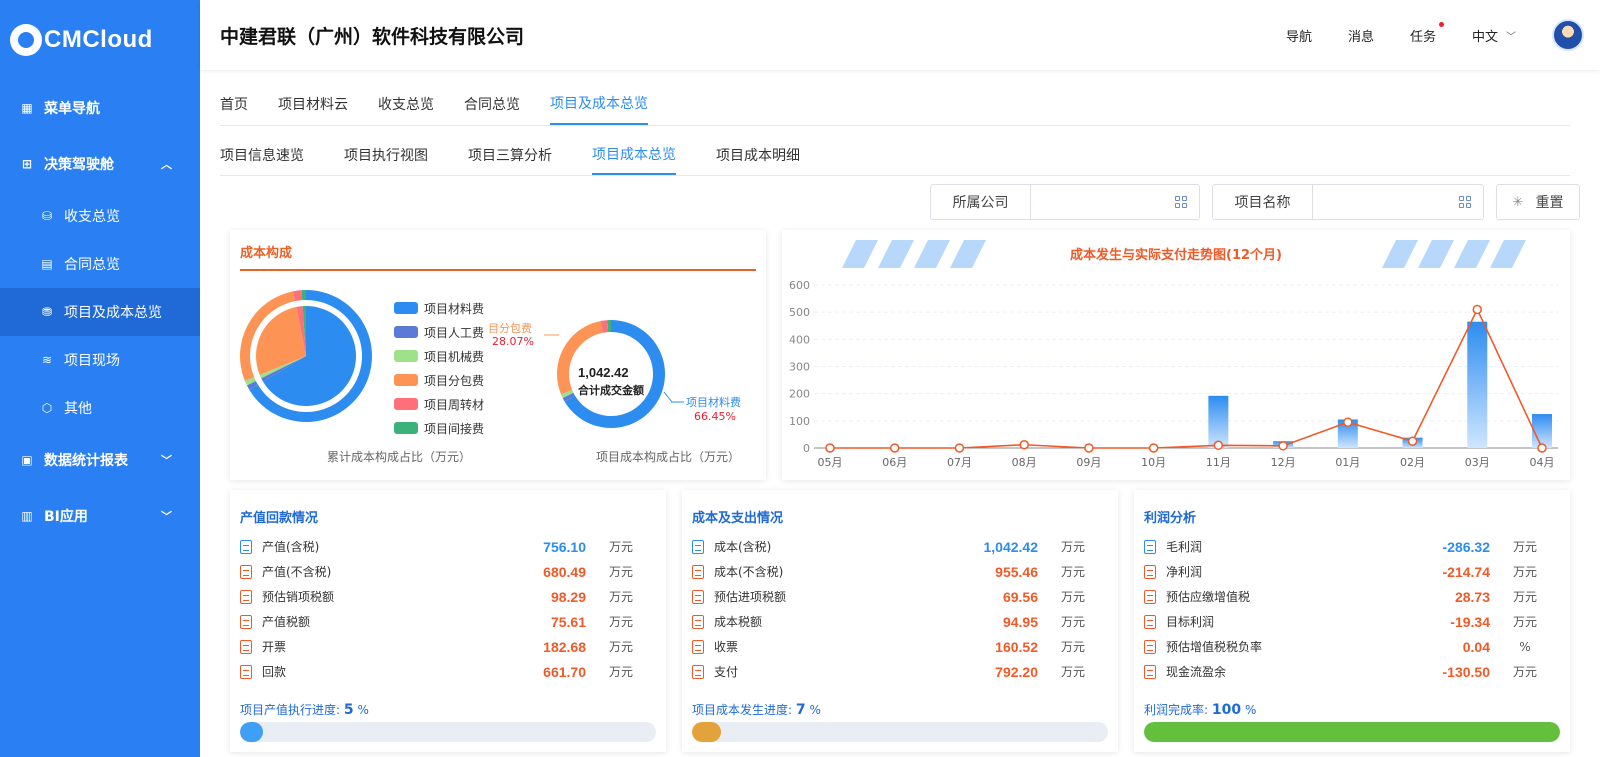 This screenshot has height=757, width=1600. Describe the element at coordinates (439, 308) in the screenshot. I see `legend-item-material: 项目材料费` at that location.